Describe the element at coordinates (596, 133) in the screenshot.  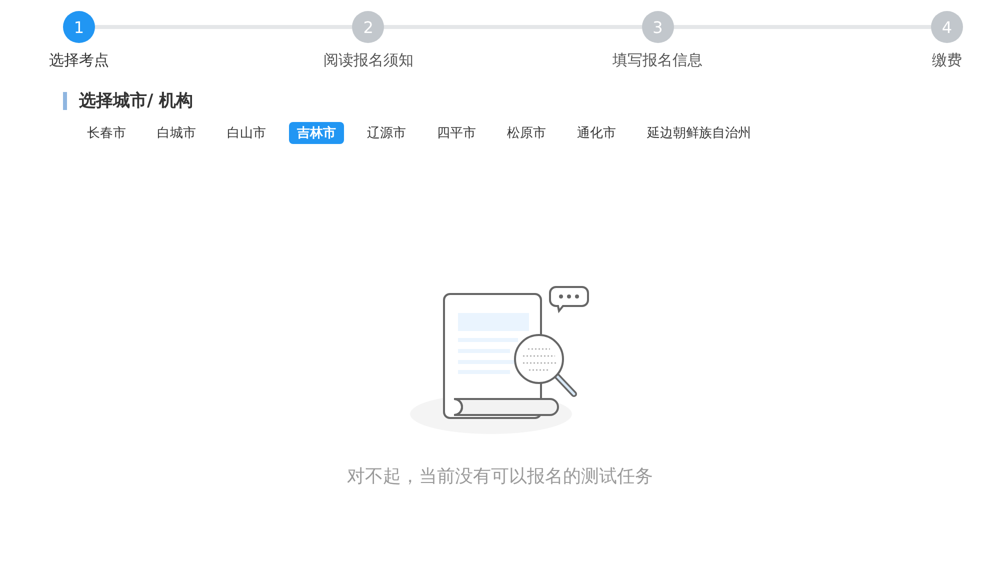
I see `city-tab: 通化市` at that location.